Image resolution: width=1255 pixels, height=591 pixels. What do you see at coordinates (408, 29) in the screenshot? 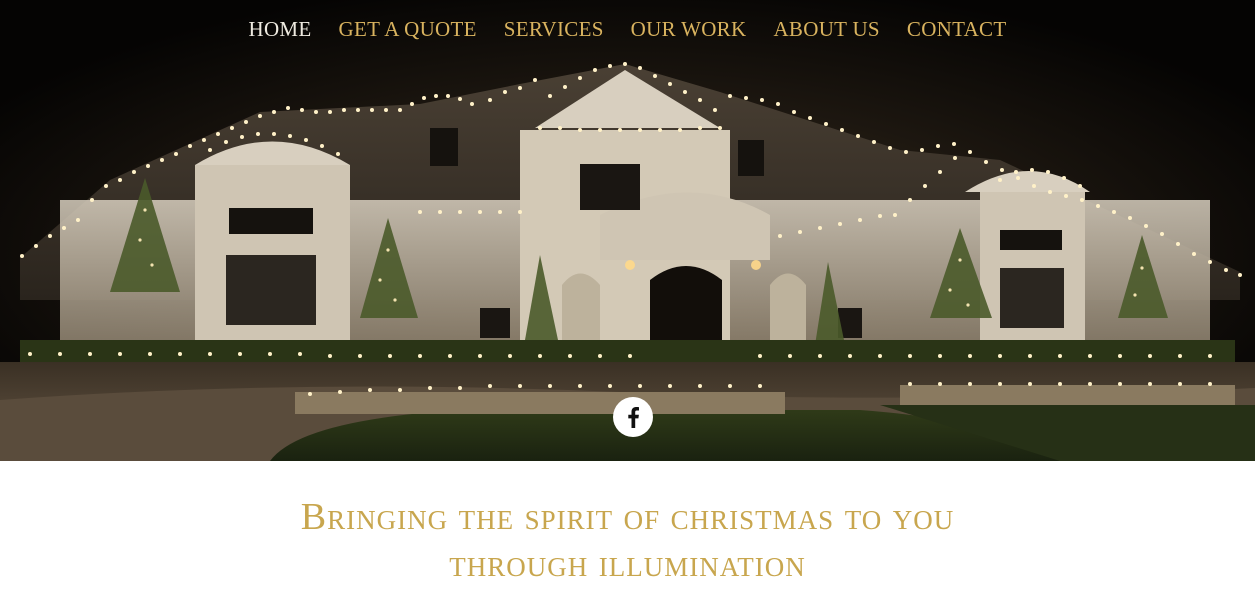
I see `nav-get-a-quote: GET A QUOTE` at bounding box center [408, 29].